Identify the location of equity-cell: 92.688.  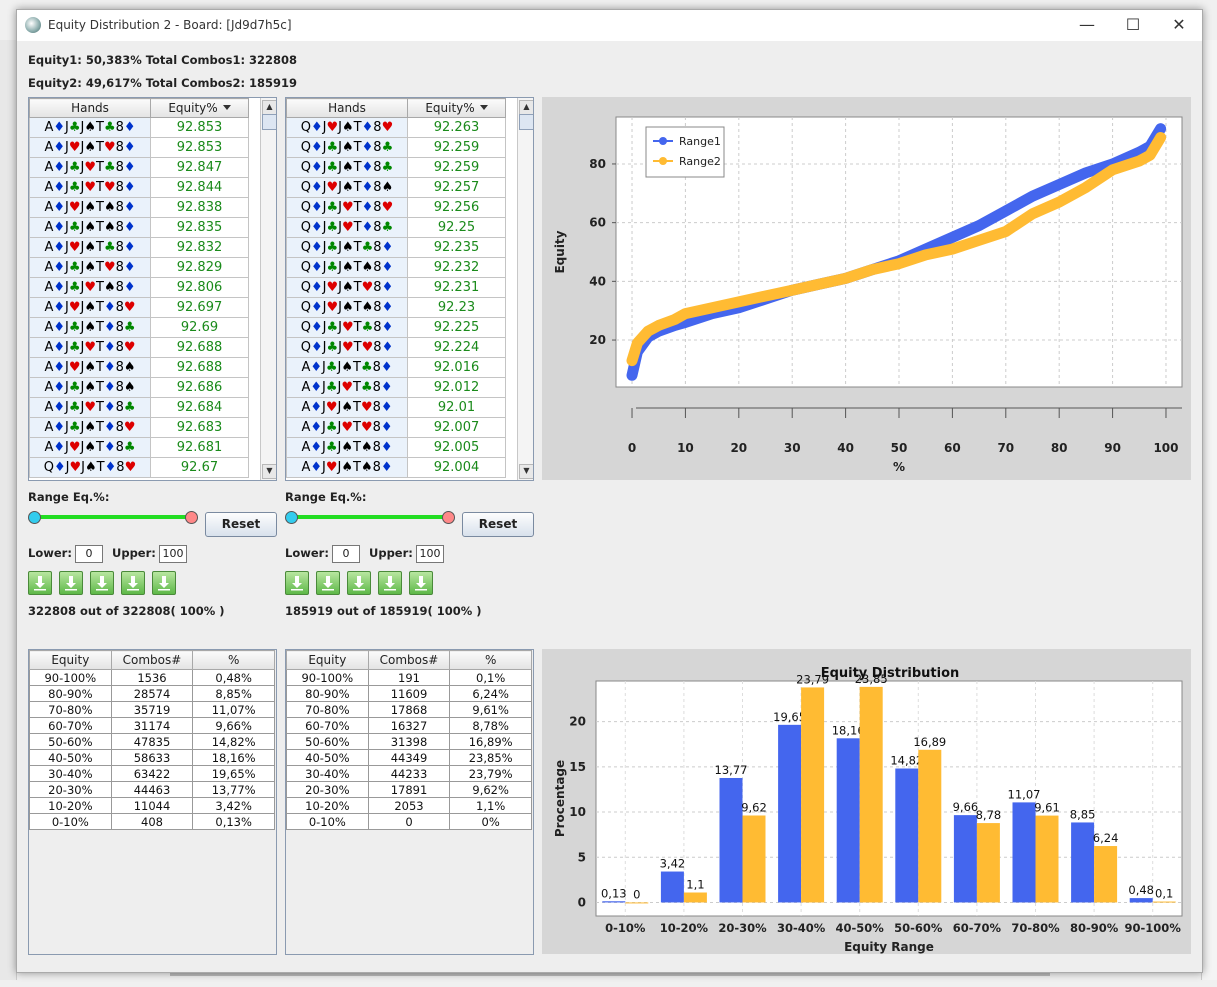
(199, 347).